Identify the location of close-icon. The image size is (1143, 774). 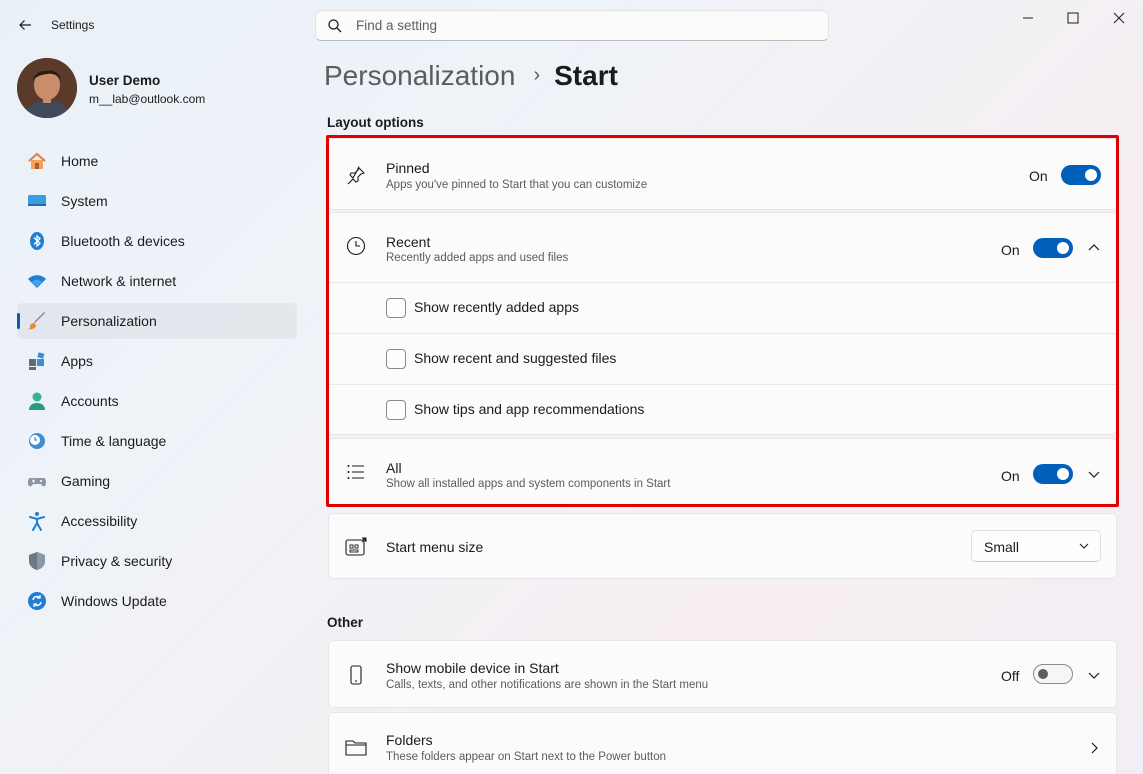
(1119, 18).